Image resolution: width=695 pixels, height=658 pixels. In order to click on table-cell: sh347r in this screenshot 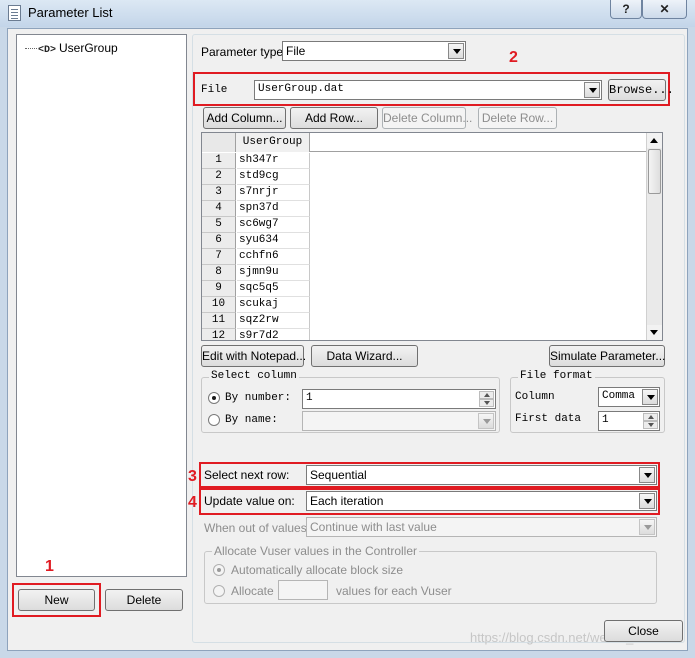, I will do `click(273, 161)`.